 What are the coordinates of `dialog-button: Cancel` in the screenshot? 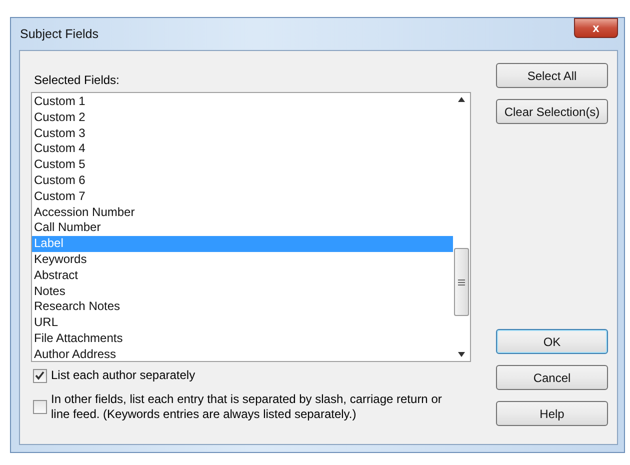 It's located at (552, 377).